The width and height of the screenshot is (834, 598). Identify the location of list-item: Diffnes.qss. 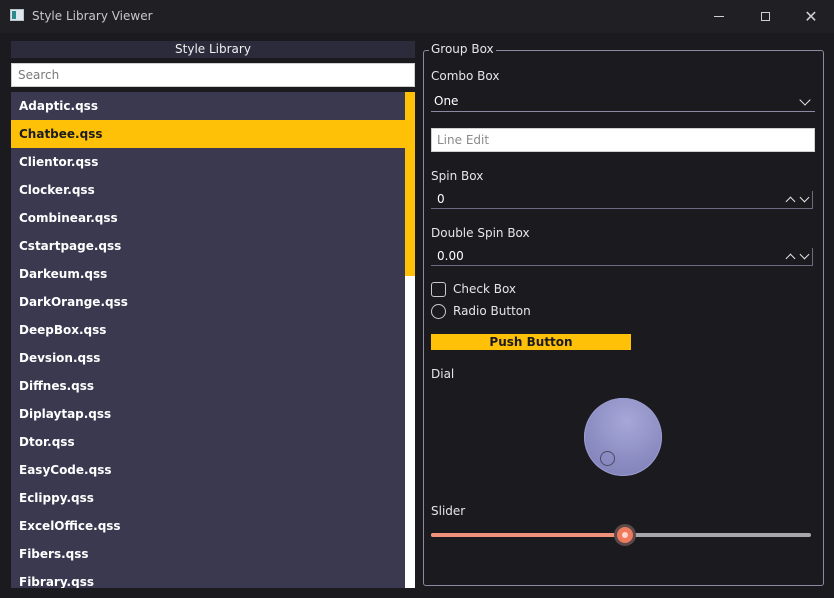
(208, 386).